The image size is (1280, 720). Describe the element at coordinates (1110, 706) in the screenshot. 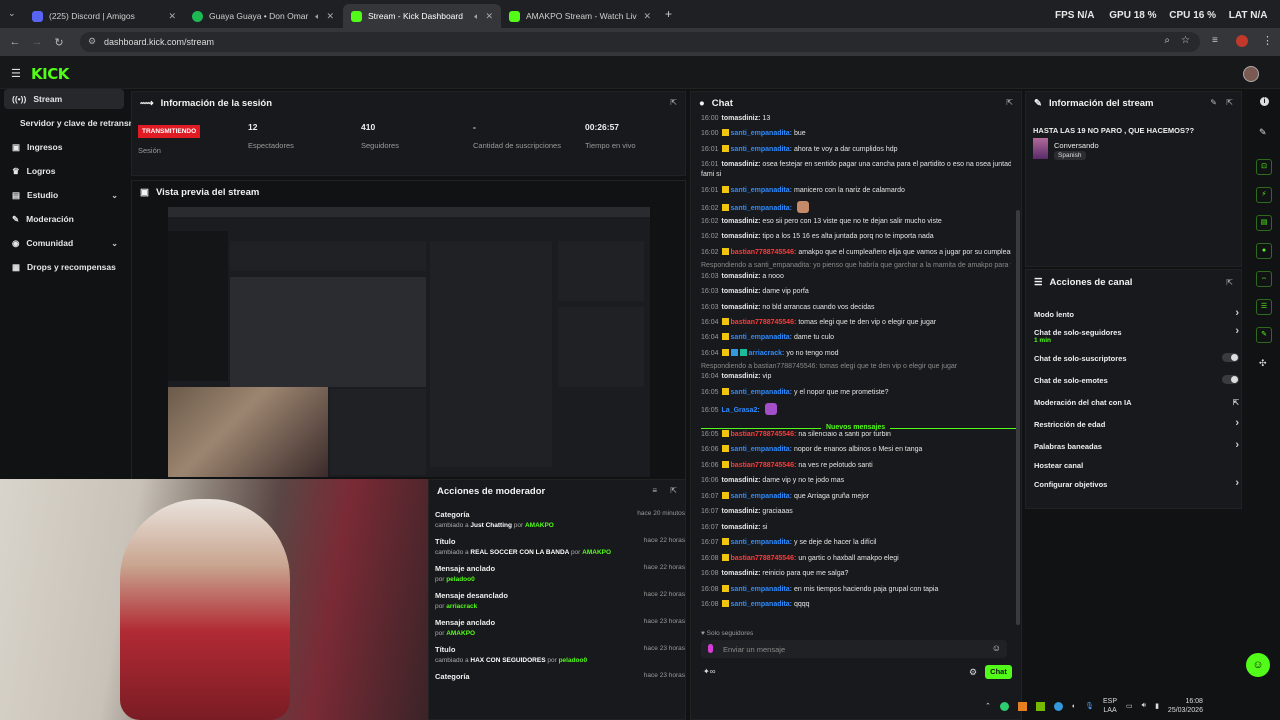

I see `input-language: ESP LAA` at that location.